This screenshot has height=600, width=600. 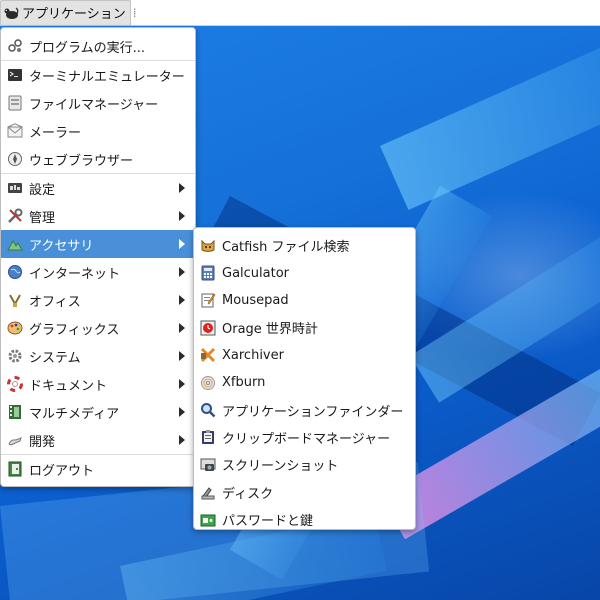 I want to click on menu-item-settings: 設定, so click(x=98, y=188).